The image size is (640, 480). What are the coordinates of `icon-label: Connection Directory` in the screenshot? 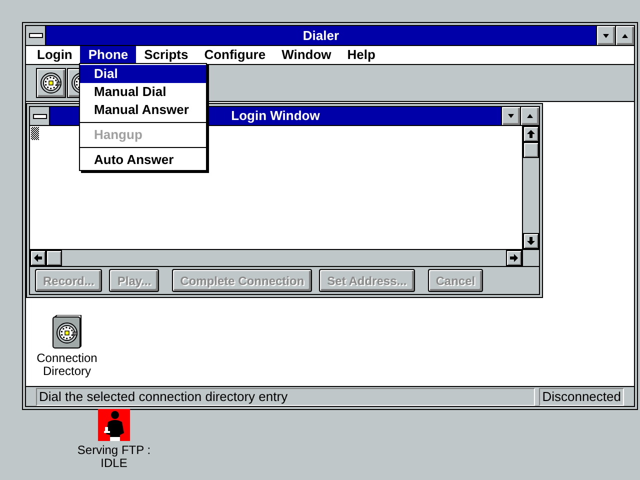 It's located at (67, 365).